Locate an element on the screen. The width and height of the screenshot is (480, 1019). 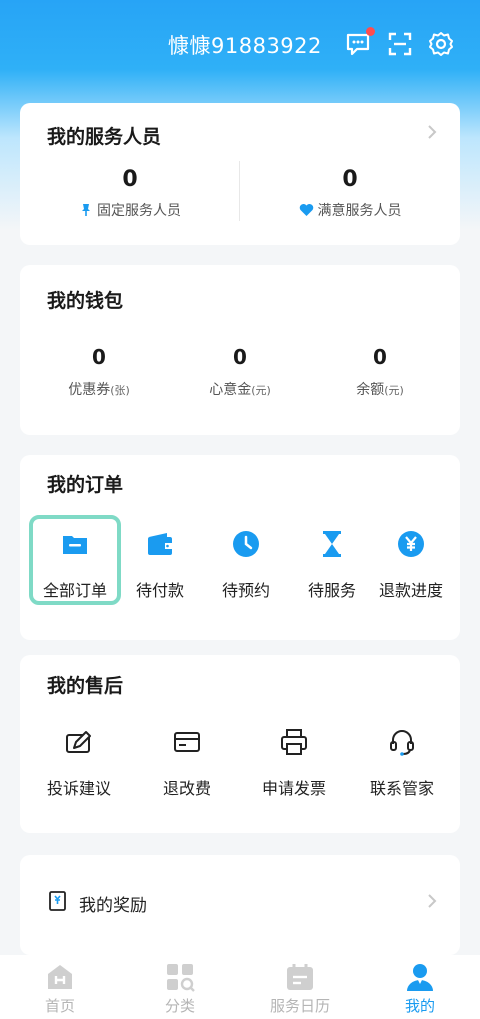
scan-icon is located at coordinates (400, 44).